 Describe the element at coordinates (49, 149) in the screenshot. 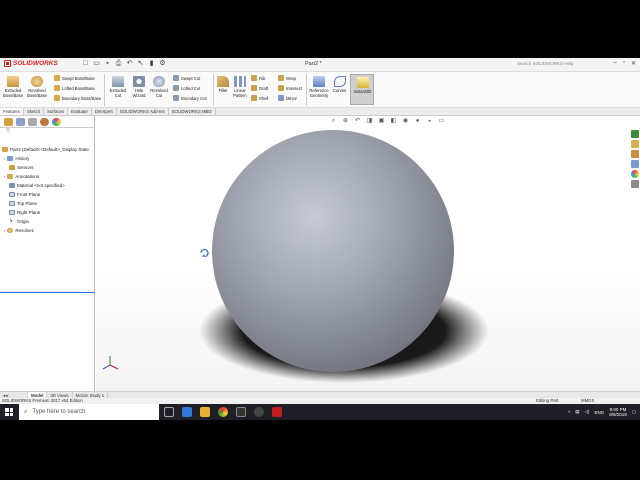

I see `tree-root-label: Part2 (Default<<Default>_Display State` at that location.